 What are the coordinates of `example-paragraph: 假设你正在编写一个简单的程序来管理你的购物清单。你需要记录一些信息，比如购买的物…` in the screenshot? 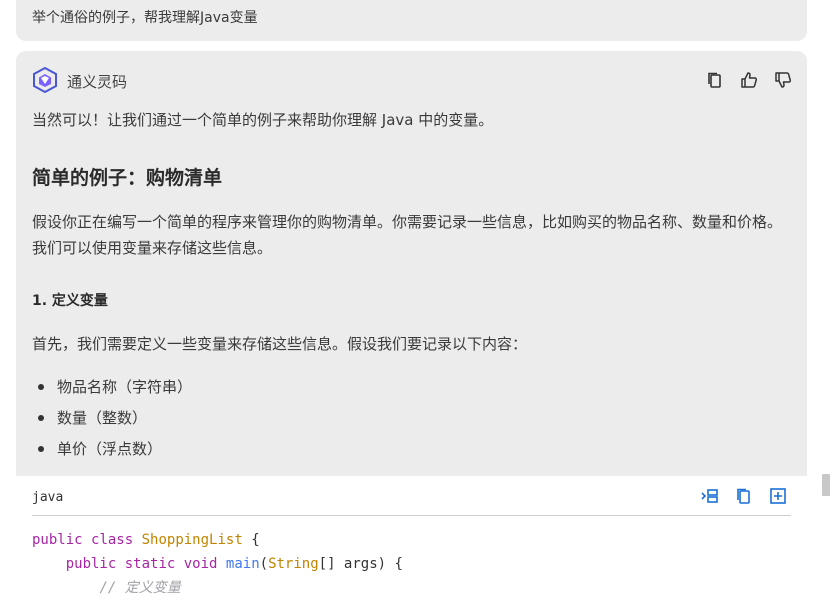 It's located at (407, 235).